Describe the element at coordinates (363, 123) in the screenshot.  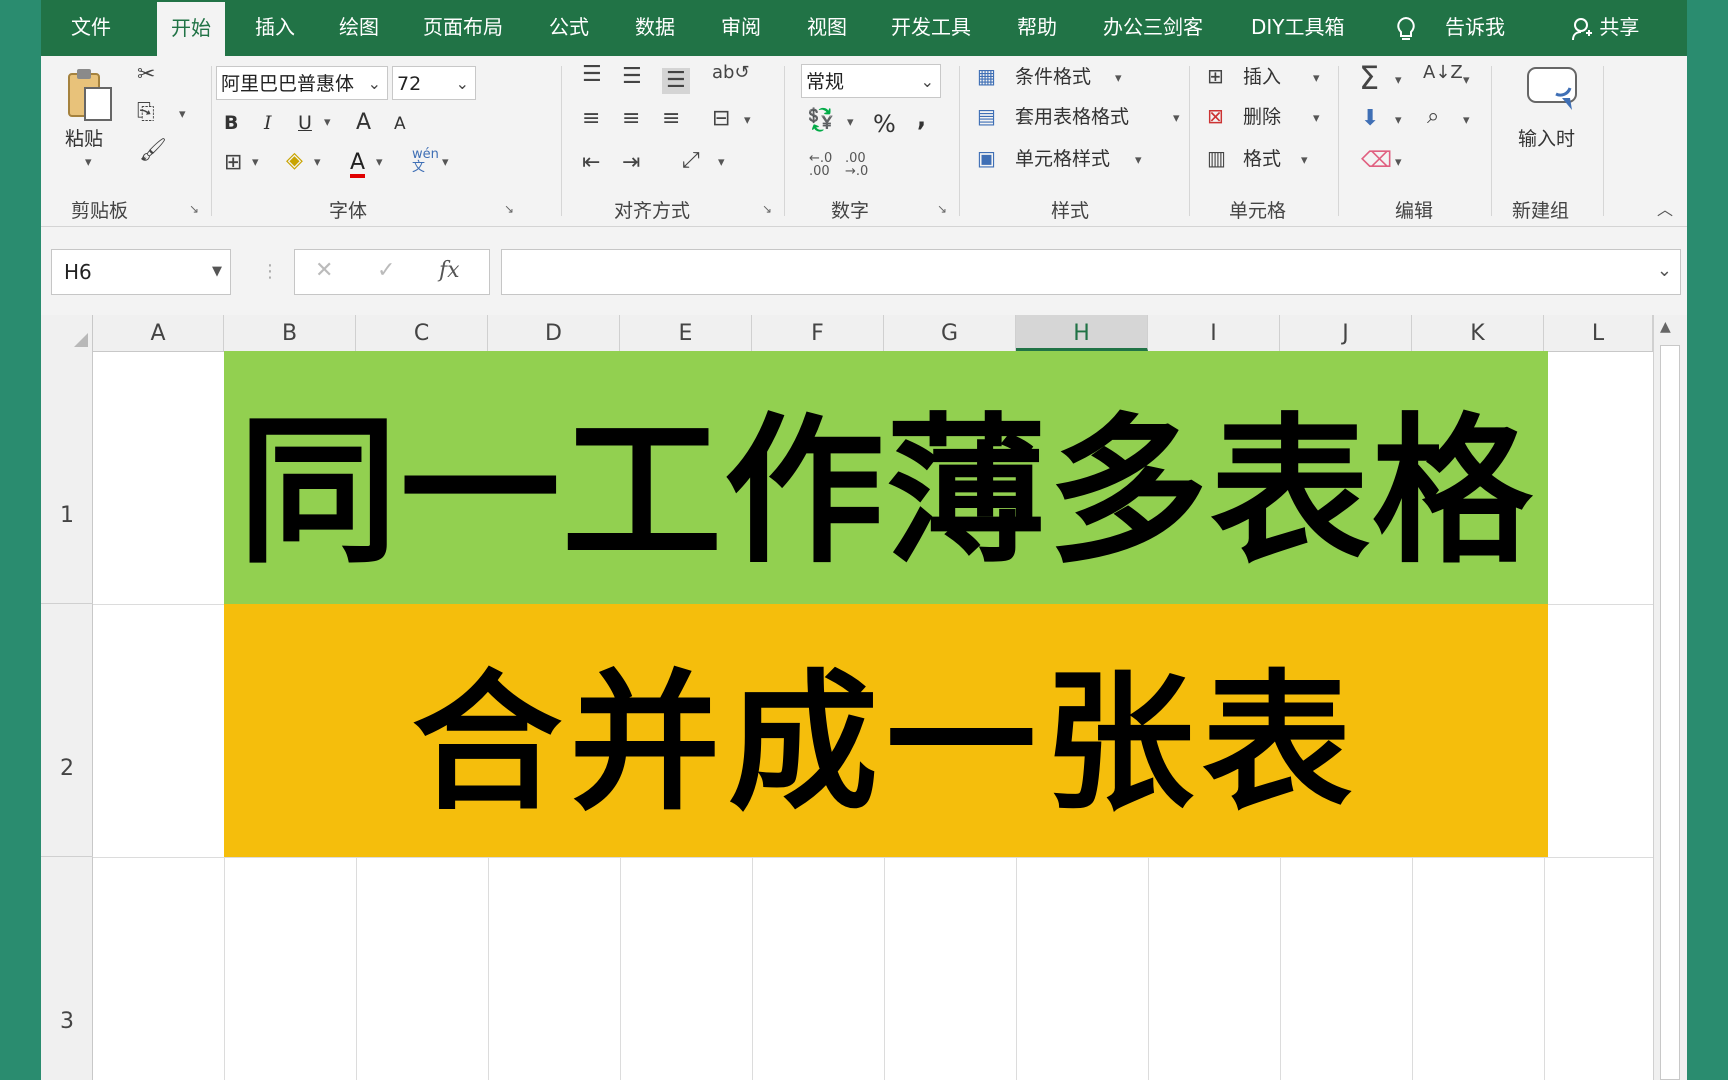
I see `increase-font-button: A` at that location.